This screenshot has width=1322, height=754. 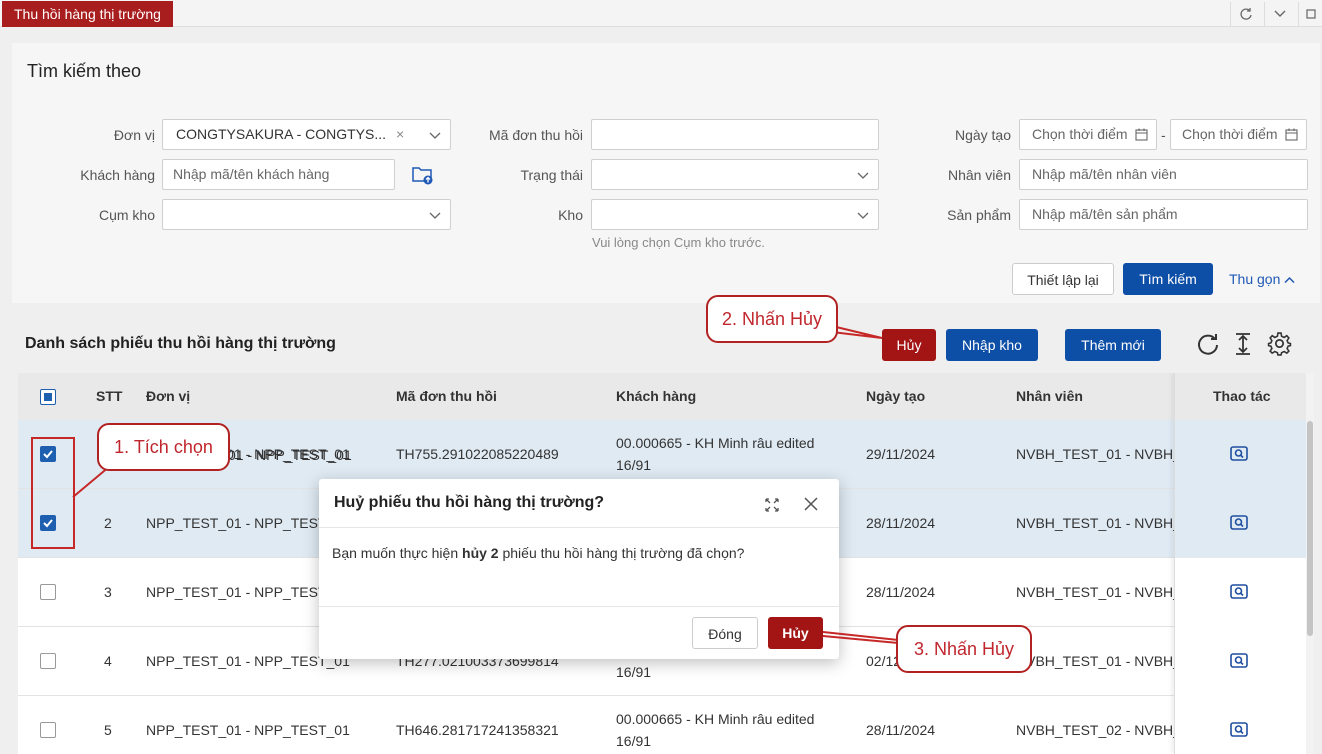 I want to click on san-pham-placeholder: Nhập mã/tên sản phẩm, so click(x=1105, y=214).